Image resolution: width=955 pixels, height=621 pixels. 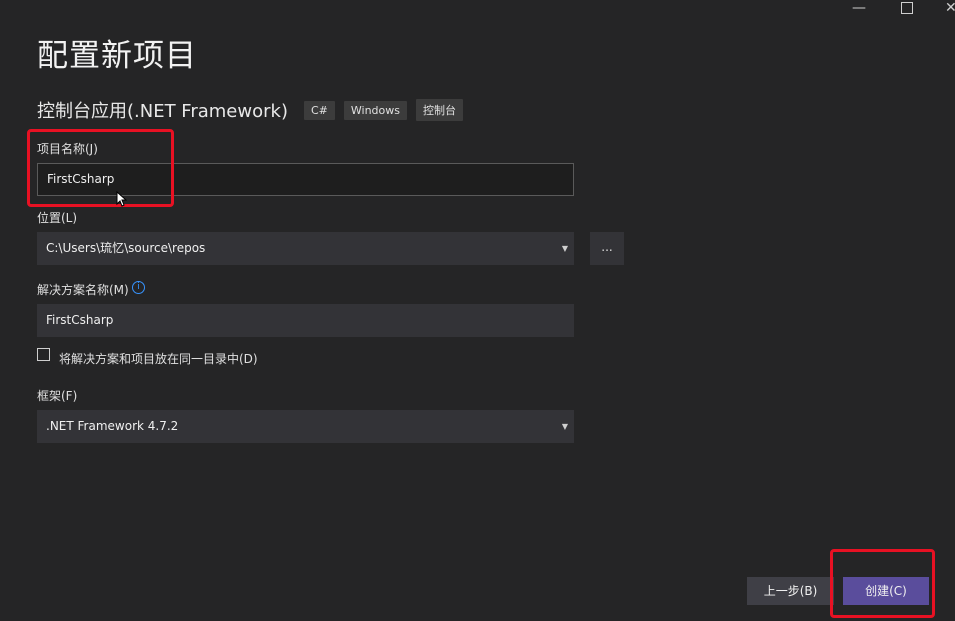 I want to click on template-summary: 控制台应用(.NET Framework) C# Windows 控制台, so click(x=254, y=110).